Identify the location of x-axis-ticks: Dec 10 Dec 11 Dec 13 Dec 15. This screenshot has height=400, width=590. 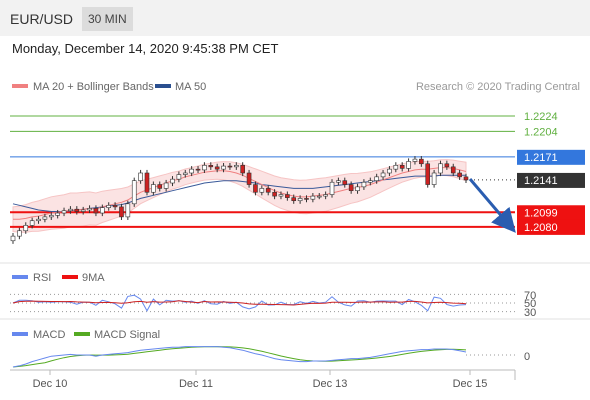
(260, 380).